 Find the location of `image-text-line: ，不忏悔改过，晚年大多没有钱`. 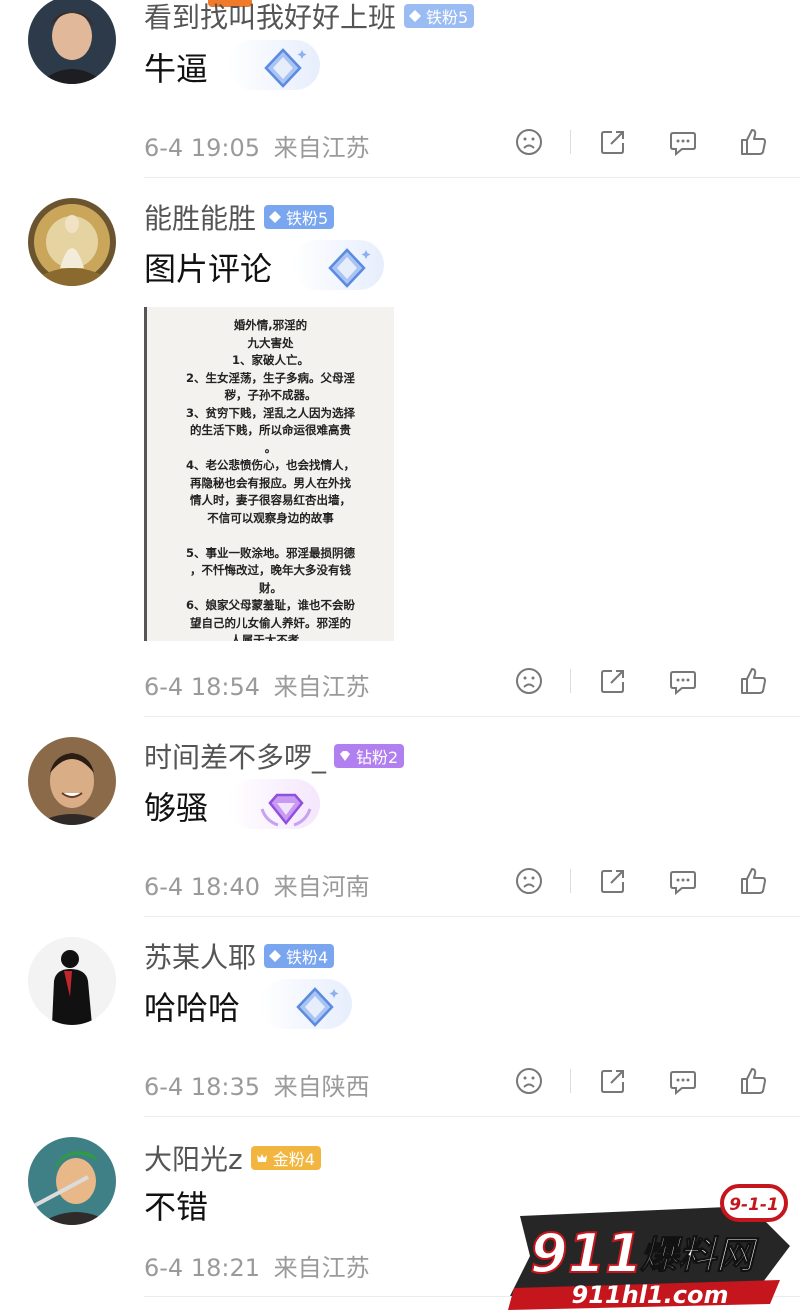

image-text-line: ，不忏悔改过，晚年大多没有钱 is located at coordinates (270, 570).